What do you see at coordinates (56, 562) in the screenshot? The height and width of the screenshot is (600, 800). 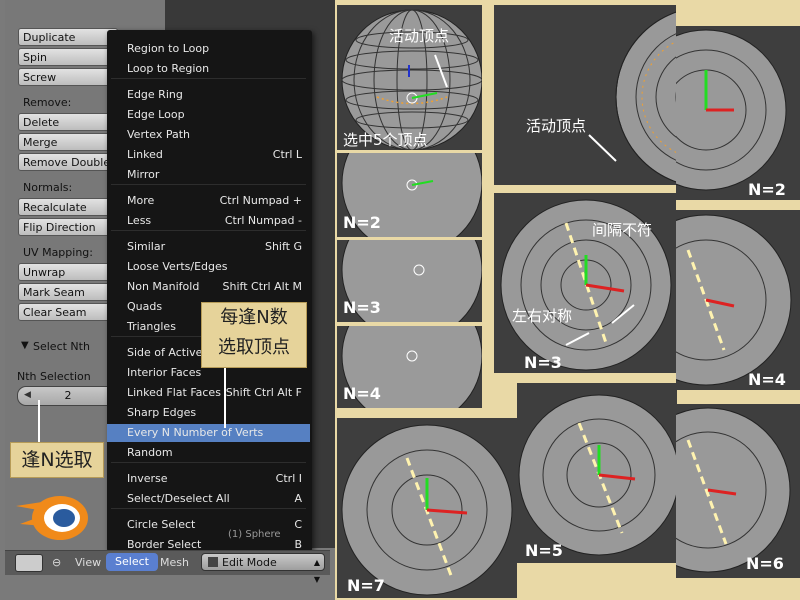 I see `menu-toggle-icon: ⊖` at bounding box center [56, 562].